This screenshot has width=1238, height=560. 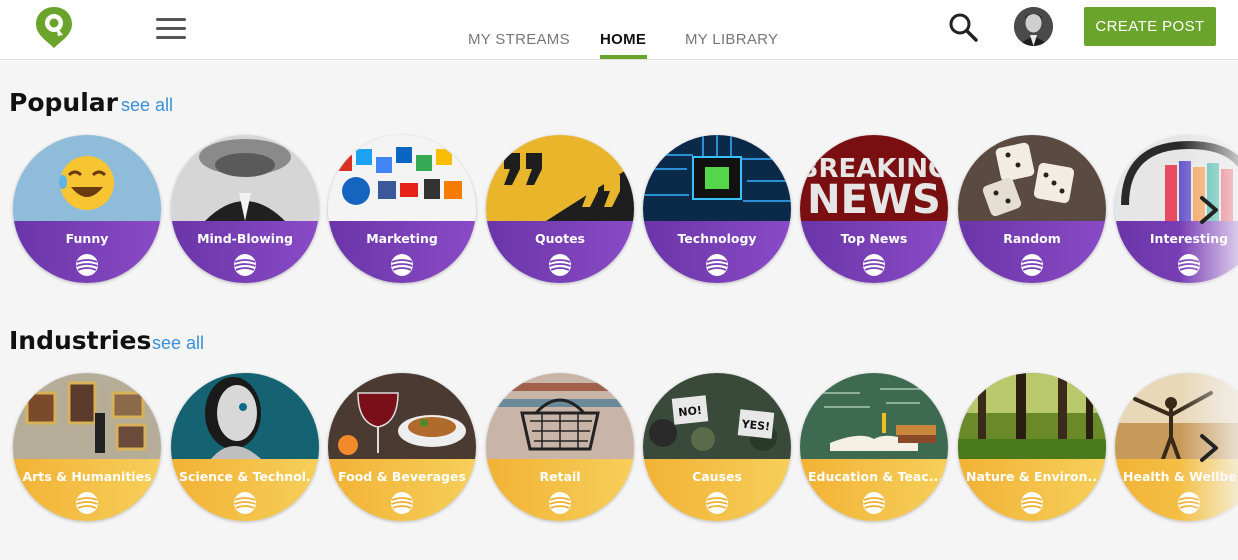 I want to click on education-image, so click(x=874, y=416).